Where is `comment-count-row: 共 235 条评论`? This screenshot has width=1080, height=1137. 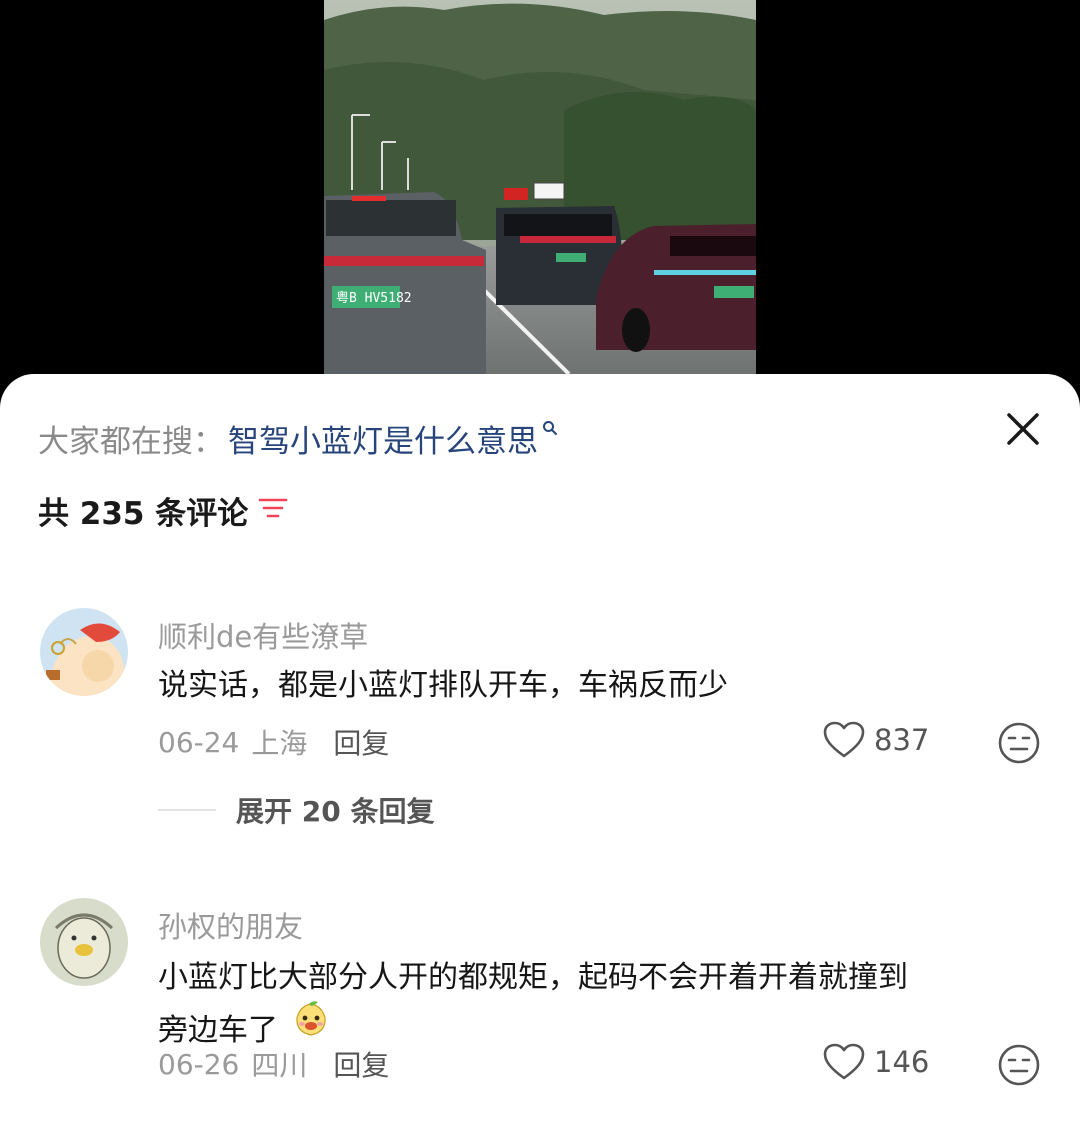
comment-count-row: 共 235 条评论 is located at coordinates (163, 510).